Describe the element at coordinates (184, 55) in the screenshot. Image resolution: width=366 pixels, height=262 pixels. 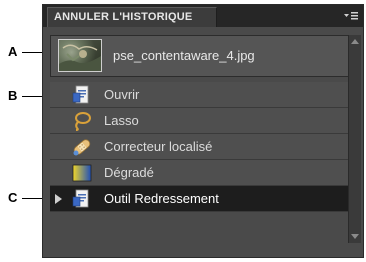
I see `snapshot-filename: pse_contentaware_4.jpg` at that location.